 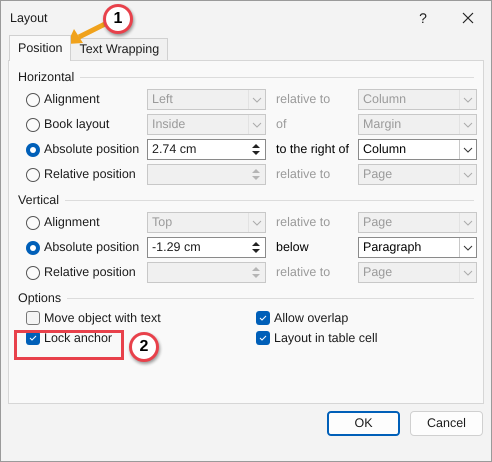 I want to click on group-heading: Options, so click(x=40, y=298).